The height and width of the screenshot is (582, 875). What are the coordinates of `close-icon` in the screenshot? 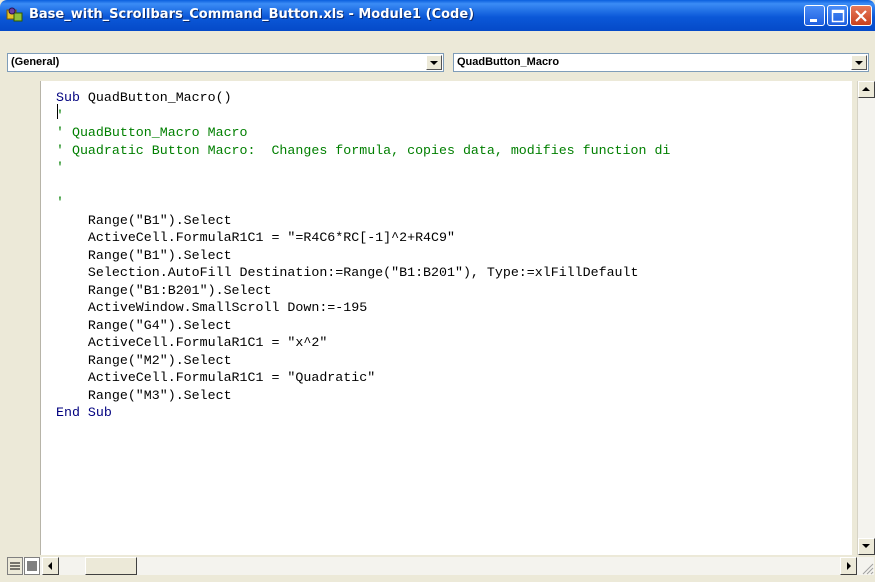 It's located at (861, 16).